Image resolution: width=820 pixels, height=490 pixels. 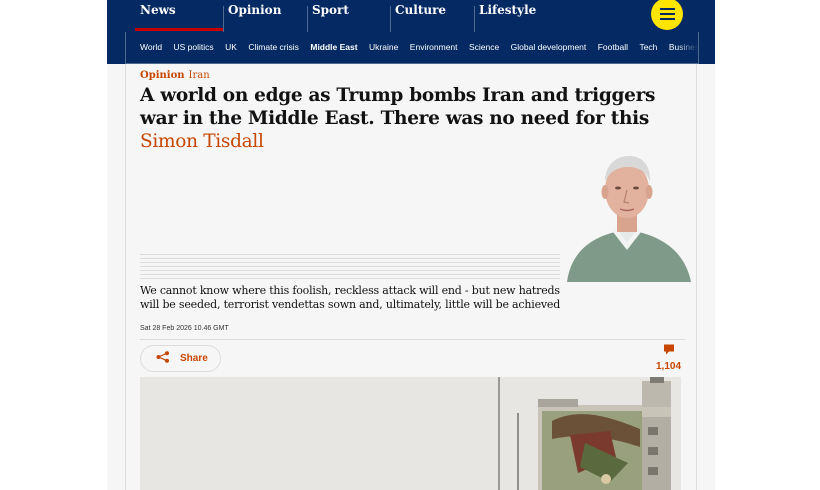 I want to click on pillar-opinion: Opinion, so click(x=265, y=16).